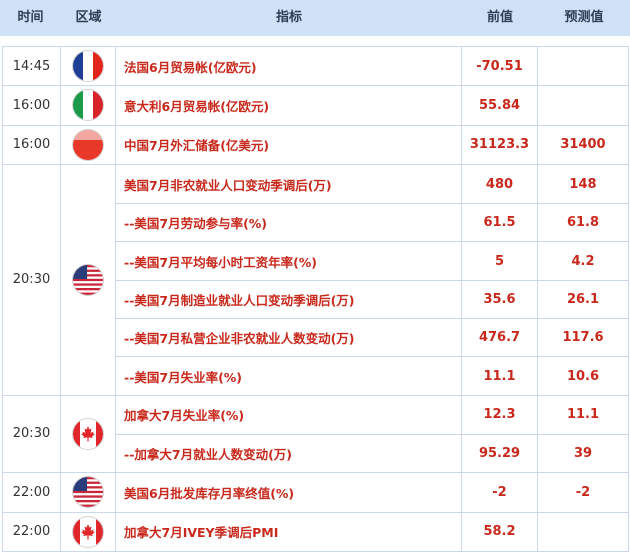  I want to click on indicator-name: --美国7月劳动参与率(%), so click(289, 223).